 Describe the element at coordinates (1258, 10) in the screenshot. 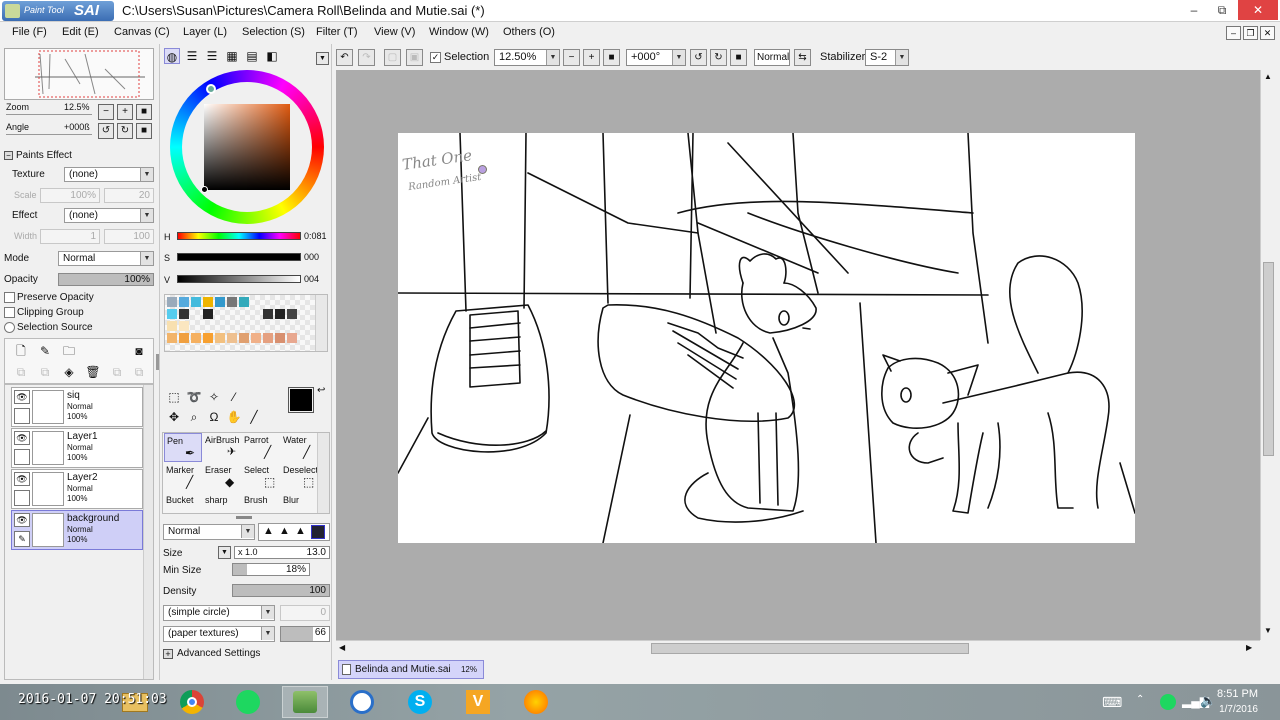

I see `close-button: ✕` at that location.